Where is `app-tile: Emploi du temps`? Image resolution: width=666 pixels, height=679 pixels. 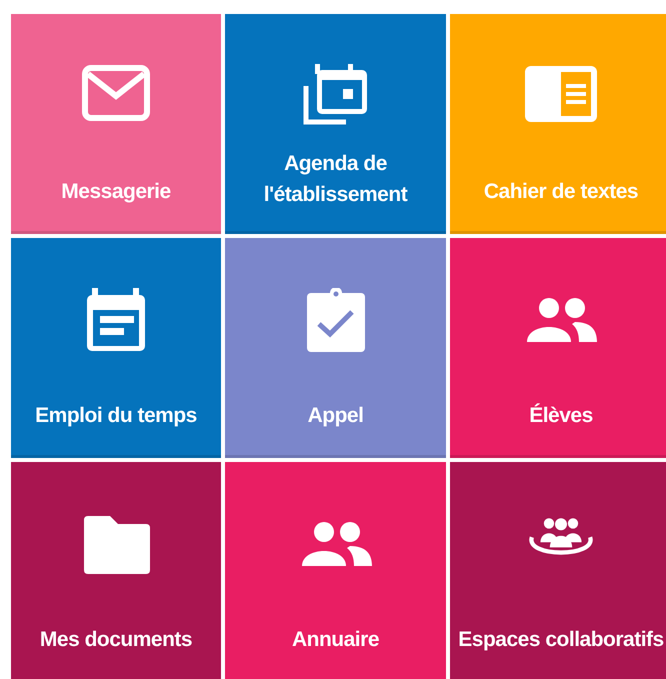 app-tile: Emploi du temps is located at coordinates (116, 348).